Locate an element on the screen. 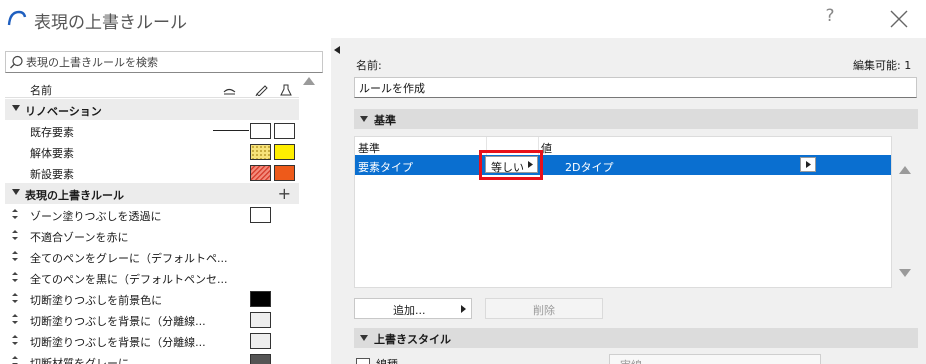 Image resolution: width=926 pixels, height=364 pixels. pane-splitter is located at coordinates (336, 201).